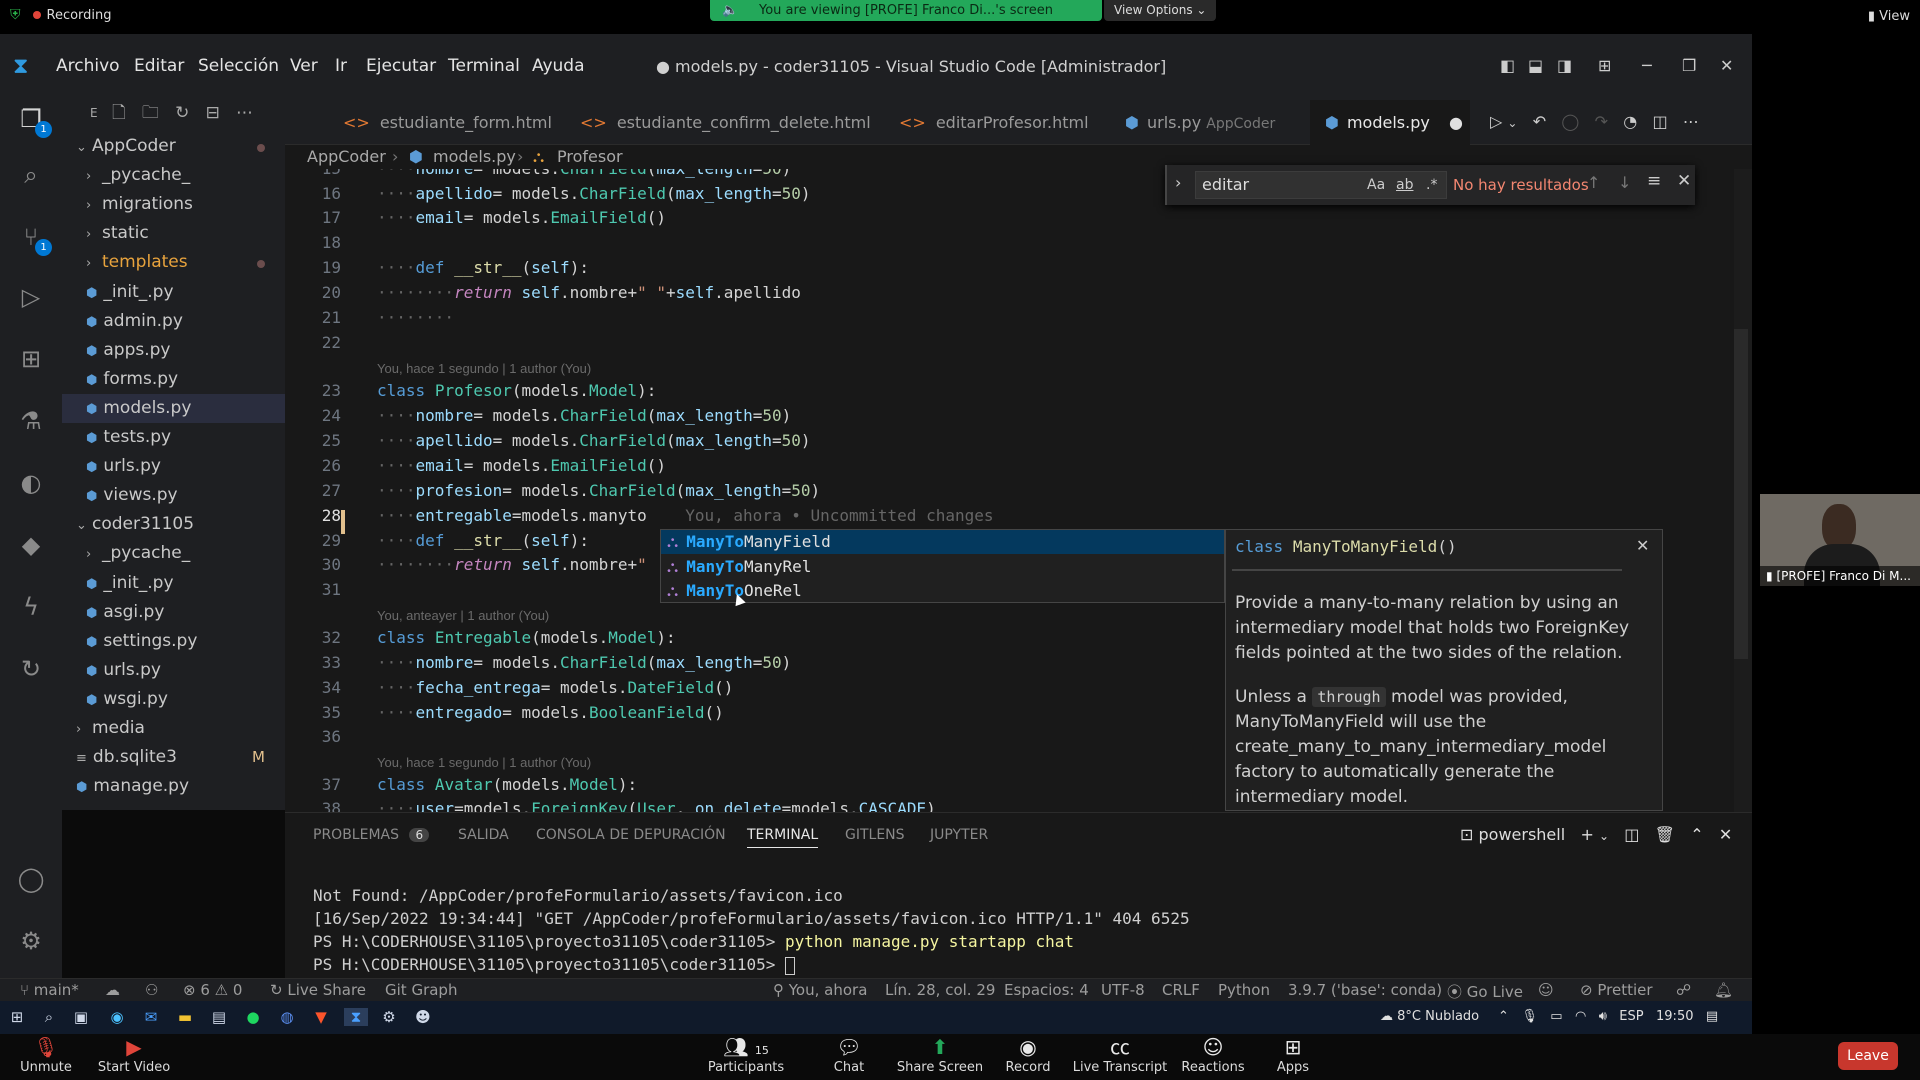  I want to click on testing-icon: ⚗, so click(31, 421).